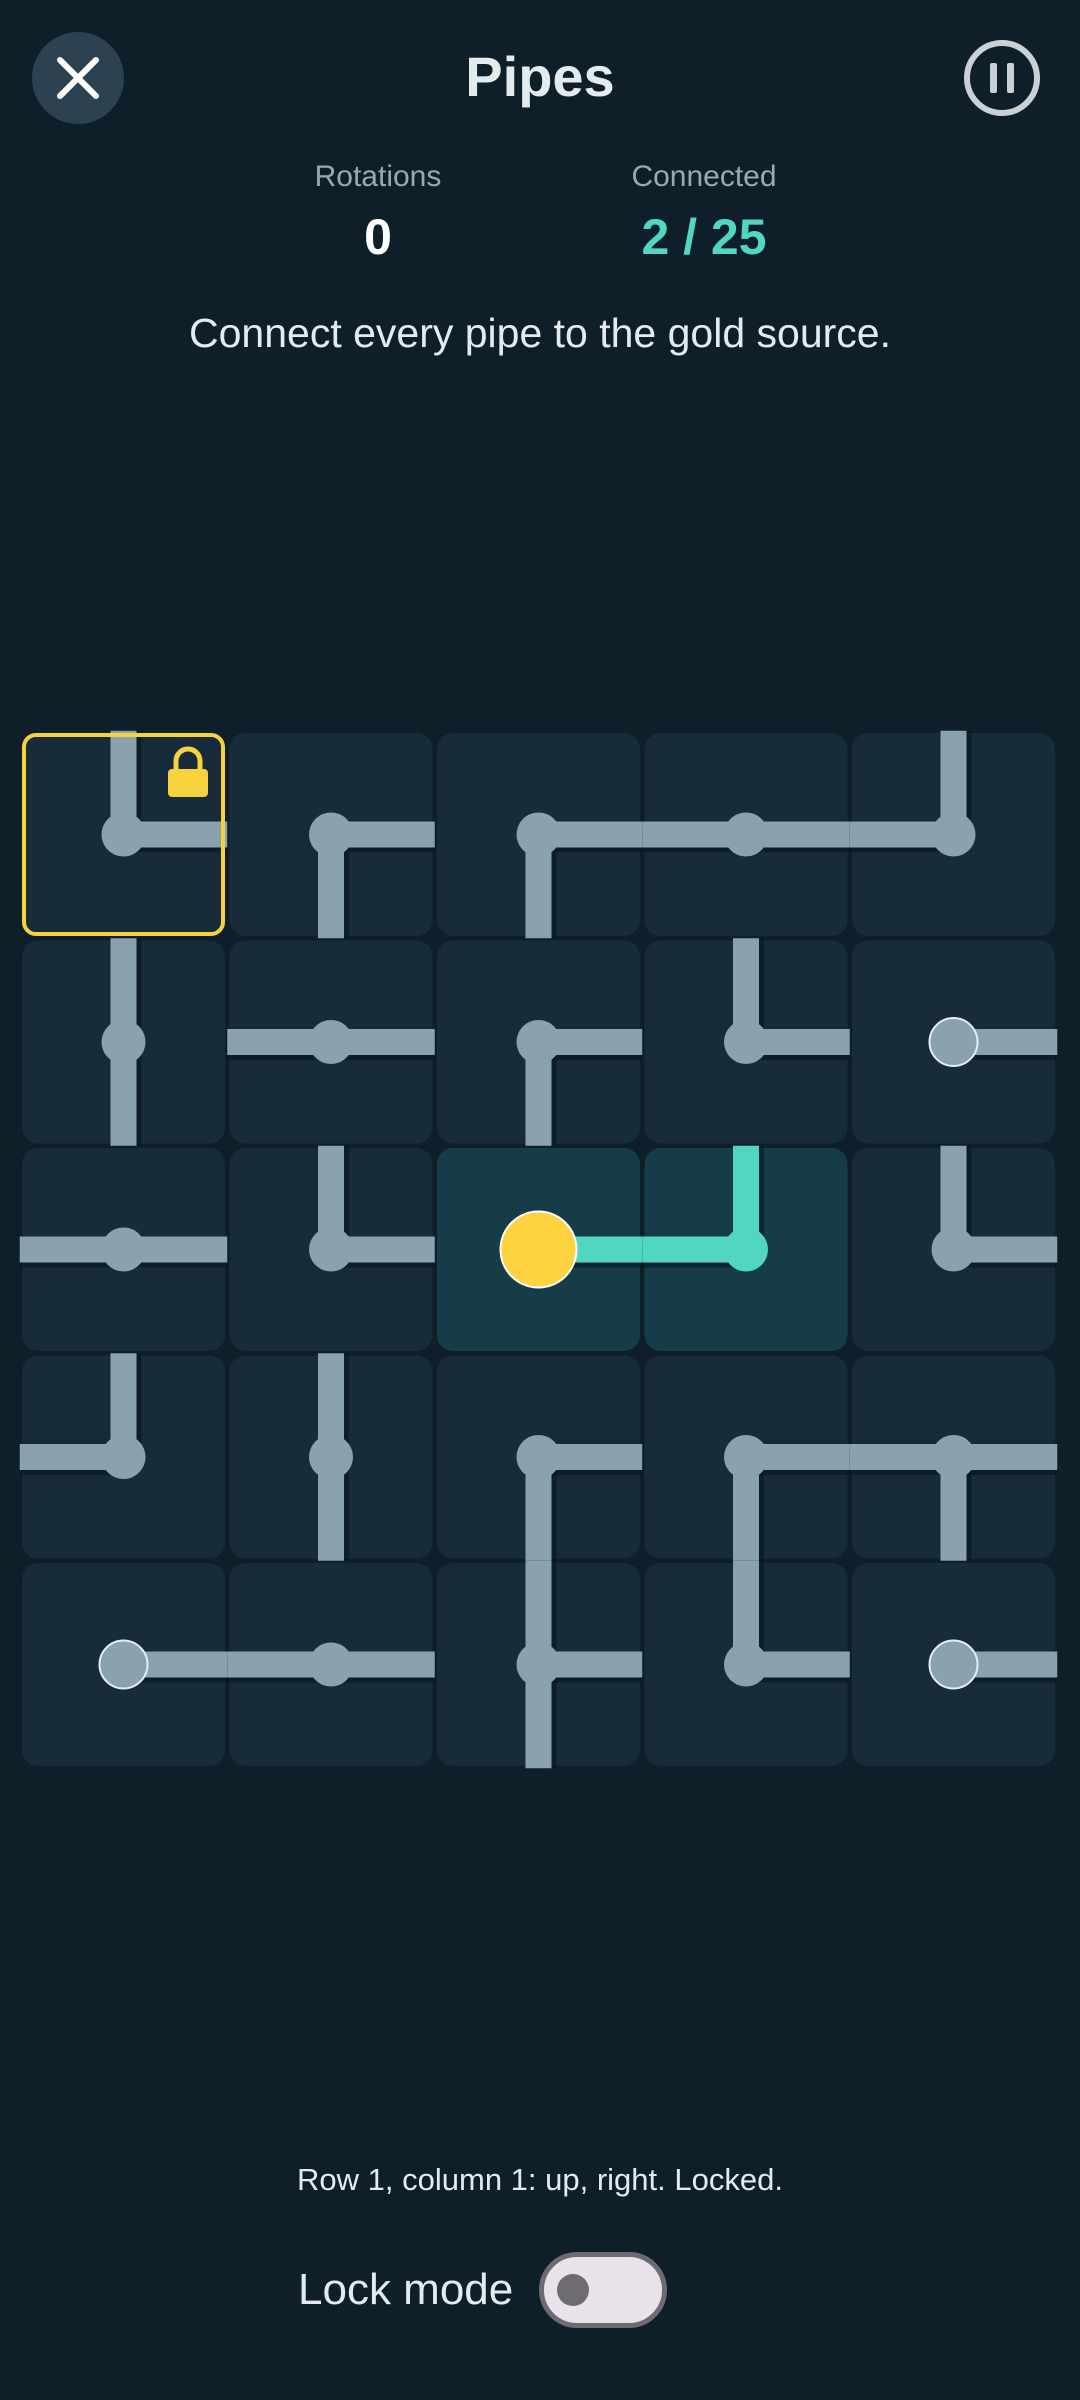  I want to click on lock-mode-toggle, so click(603, 2290).